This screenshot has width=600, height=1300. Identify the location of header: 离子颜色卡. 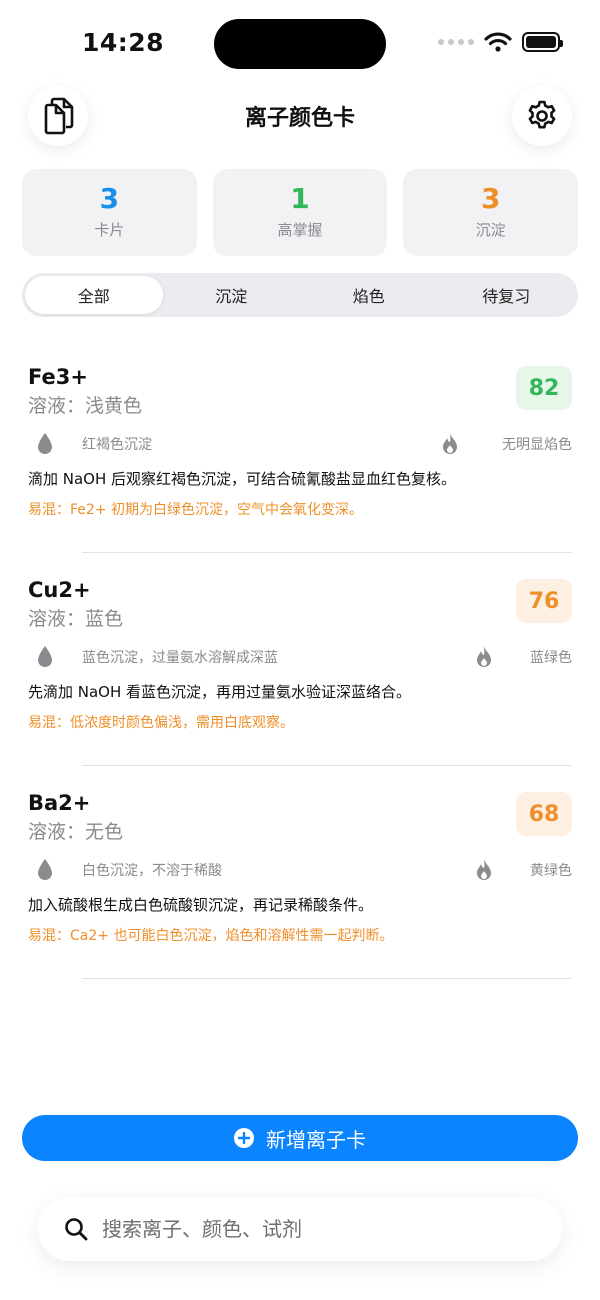
(300, 116).